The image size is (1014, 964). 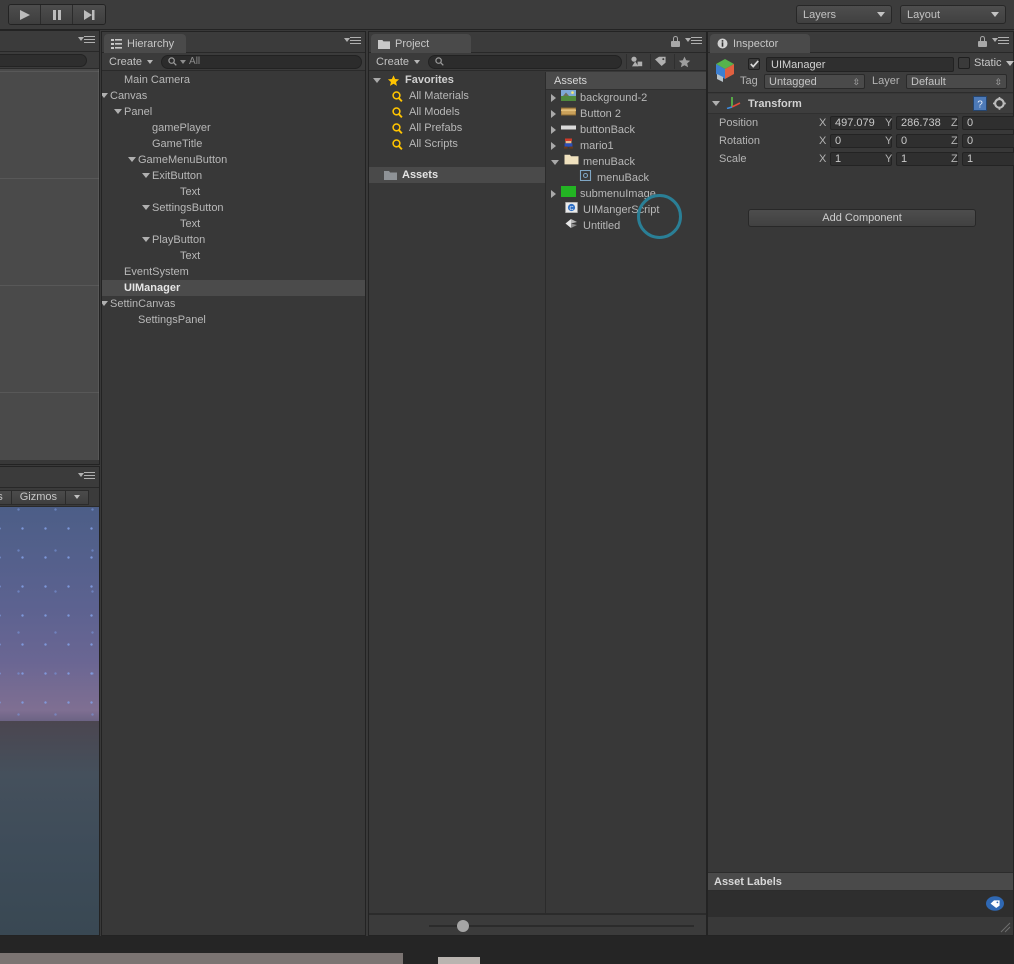 I want to click on stats-button: Stats, so click(x=5, y=497).